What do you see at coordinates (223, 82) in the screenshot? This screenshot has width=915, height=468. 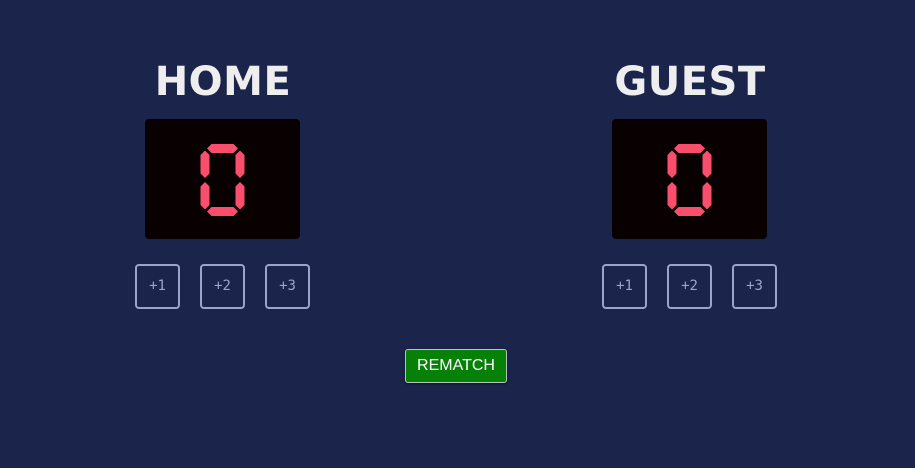 I see `home-title: HOME` at bounding box center [223, 82].